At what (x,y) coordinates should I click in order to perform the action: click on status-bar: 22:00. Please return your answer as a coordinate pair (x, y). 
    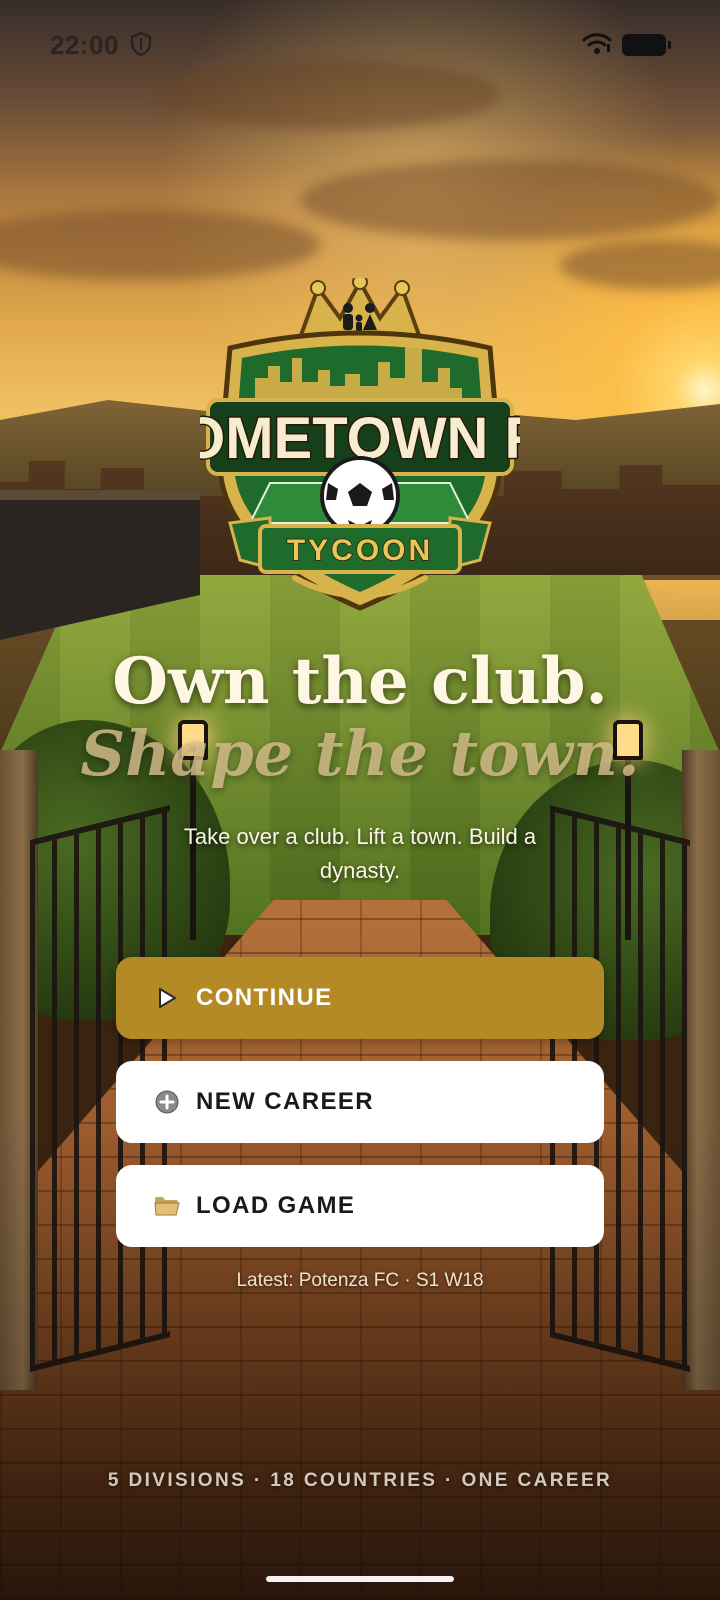
    Looking at the image, I should click on (360, 45).